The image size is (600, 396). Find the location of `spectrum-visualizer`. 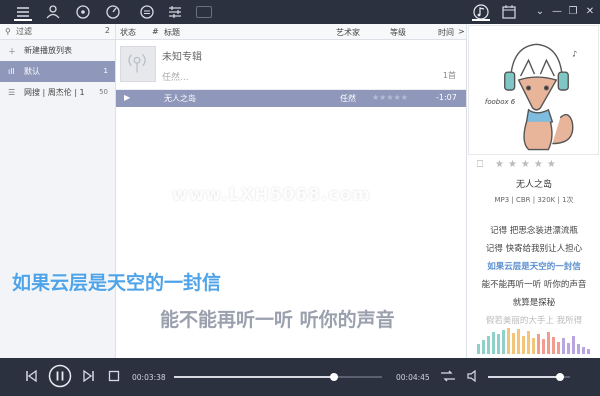

spectrum-visualizer is located at coordinates (533, 341).